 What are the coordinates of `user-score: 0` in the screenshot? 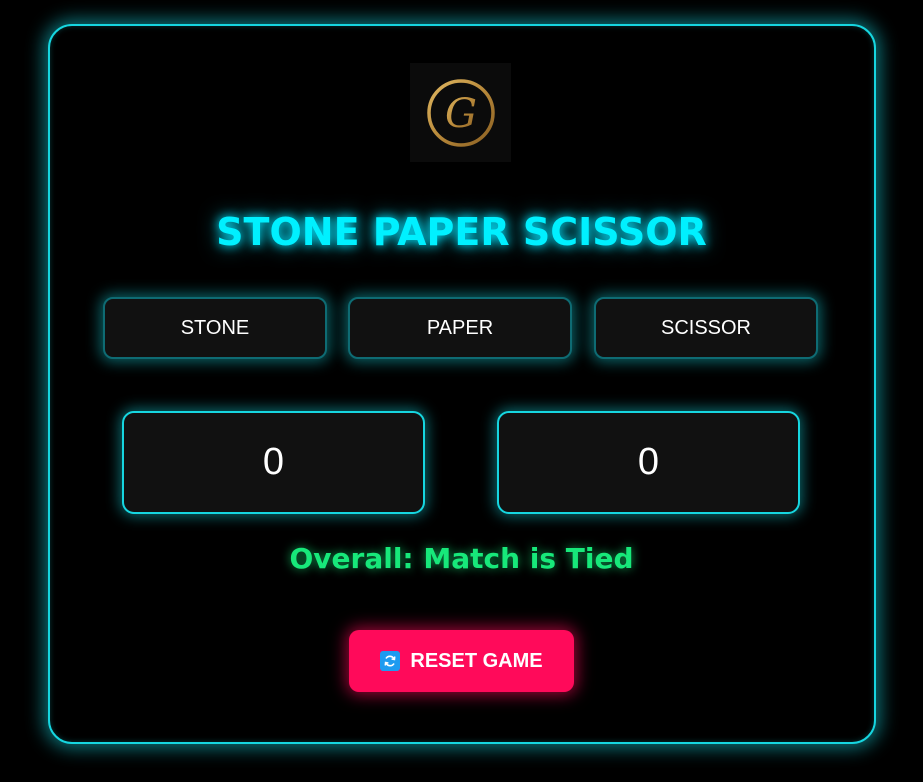 It's located at (273, 462).